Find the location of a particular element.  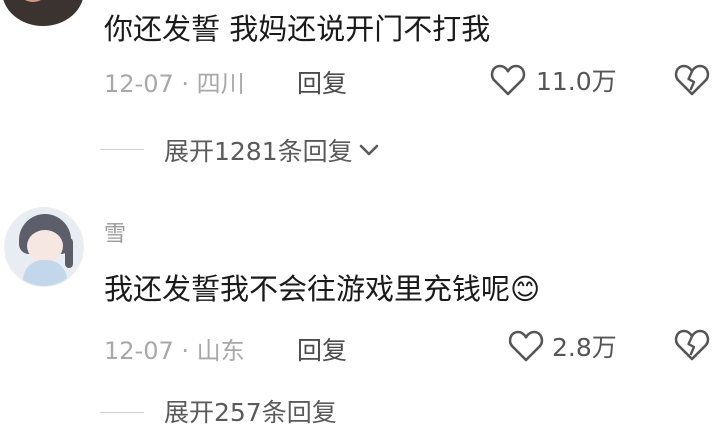

username: 雪 is located at coordinates (115, 232).